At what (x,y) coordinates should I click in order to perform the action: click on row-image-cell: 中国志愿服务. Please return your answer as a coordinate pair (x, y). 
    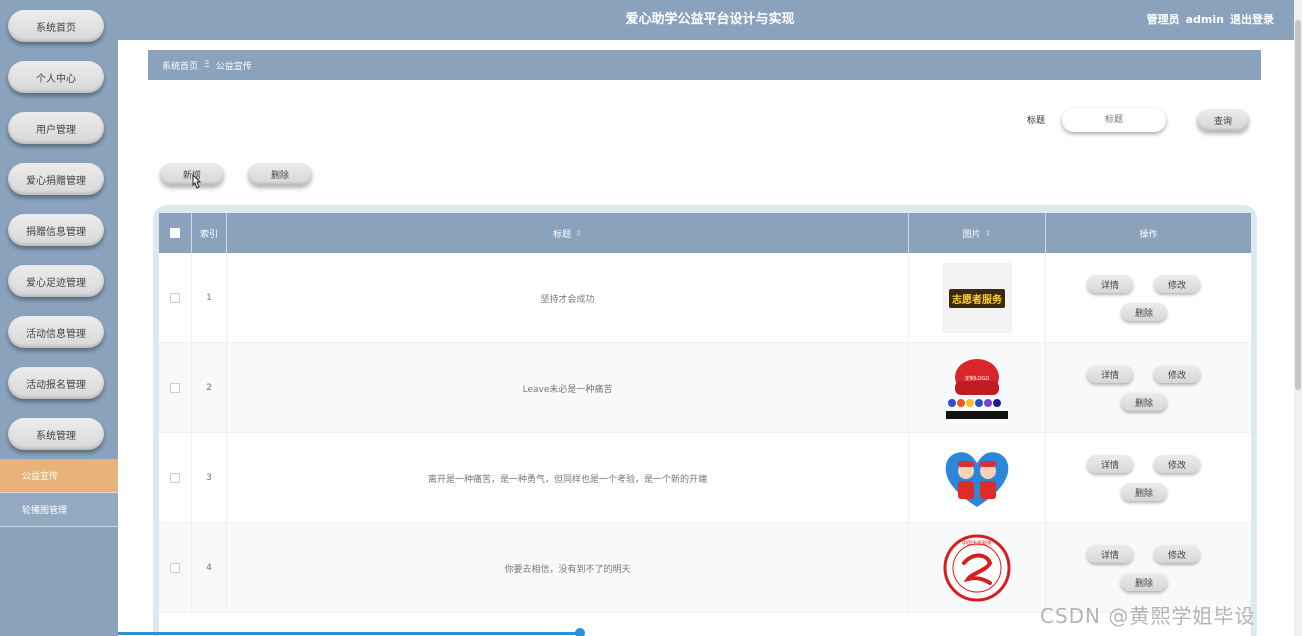
    Looking at the image, I should click on (977, 568).